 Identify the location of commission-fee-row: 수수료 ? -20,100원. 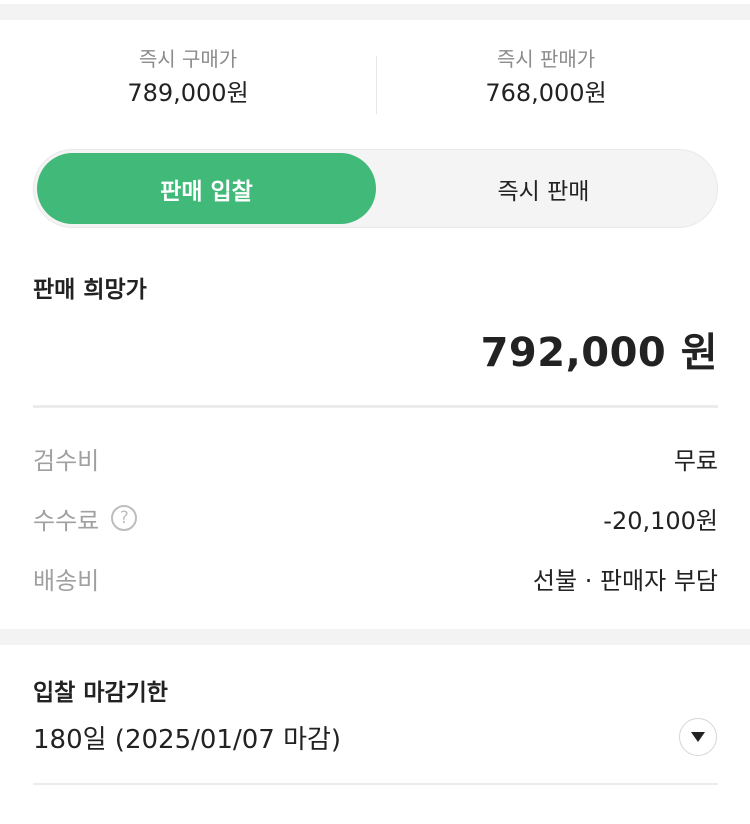
(375, 518).